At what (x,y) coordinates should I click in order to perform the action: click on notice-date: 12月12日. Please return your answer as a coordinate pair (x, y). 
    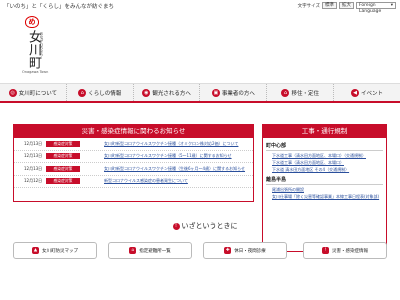
    Looking at the image, I should click on (33, 181).